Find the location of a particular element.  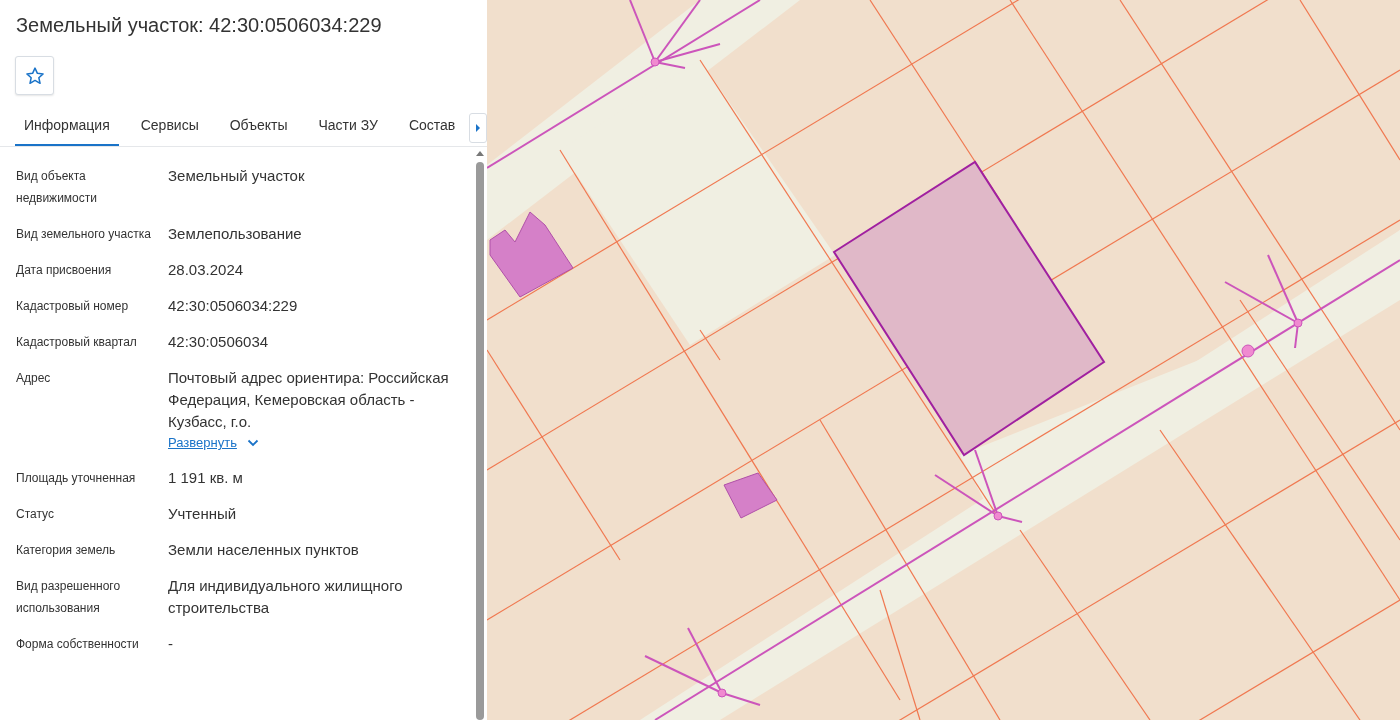

field-value: 1 191 кв. м is located at coordinates (206, 478).